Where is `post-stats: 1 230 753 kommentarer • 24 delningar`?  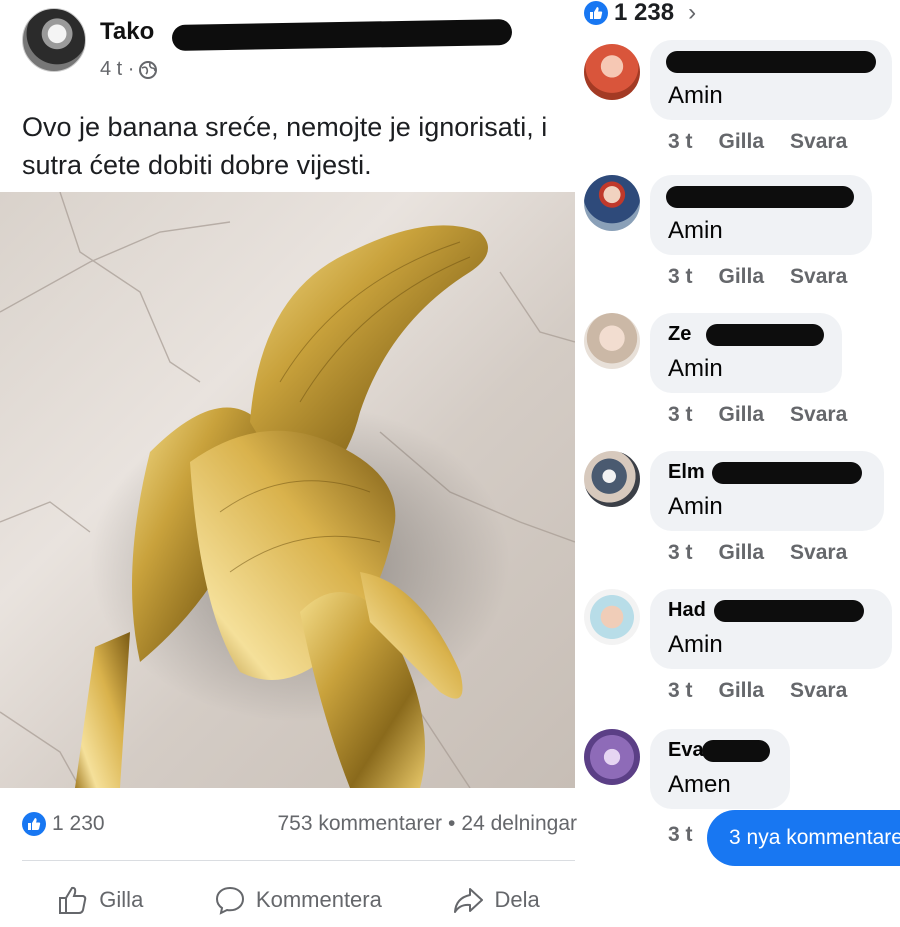
post-stats: 1 230 753 kommentarer • 24 delningar is located at coordinates (299, 827).